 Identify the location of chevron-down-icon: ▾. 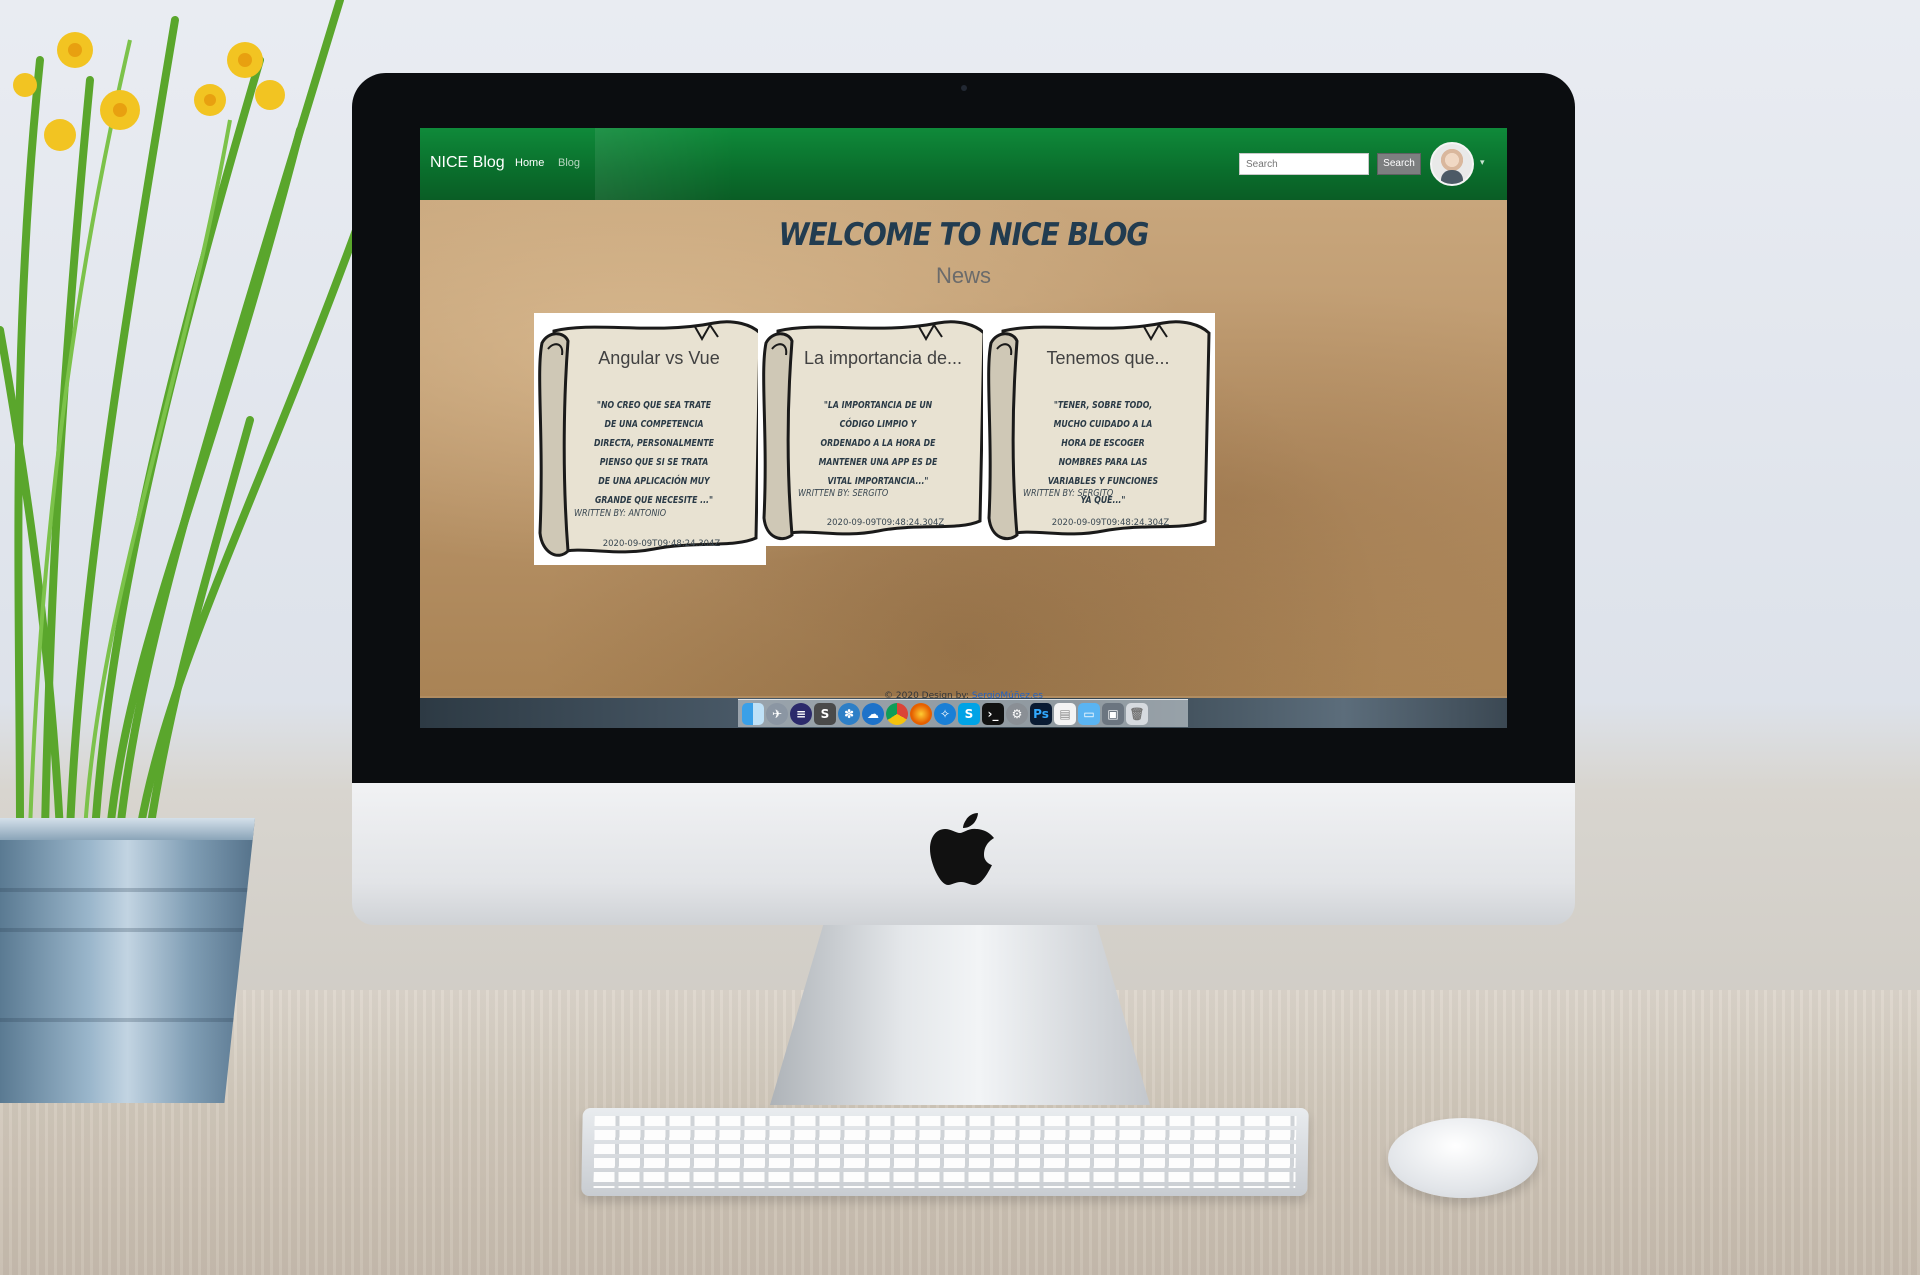
(1482, 162).